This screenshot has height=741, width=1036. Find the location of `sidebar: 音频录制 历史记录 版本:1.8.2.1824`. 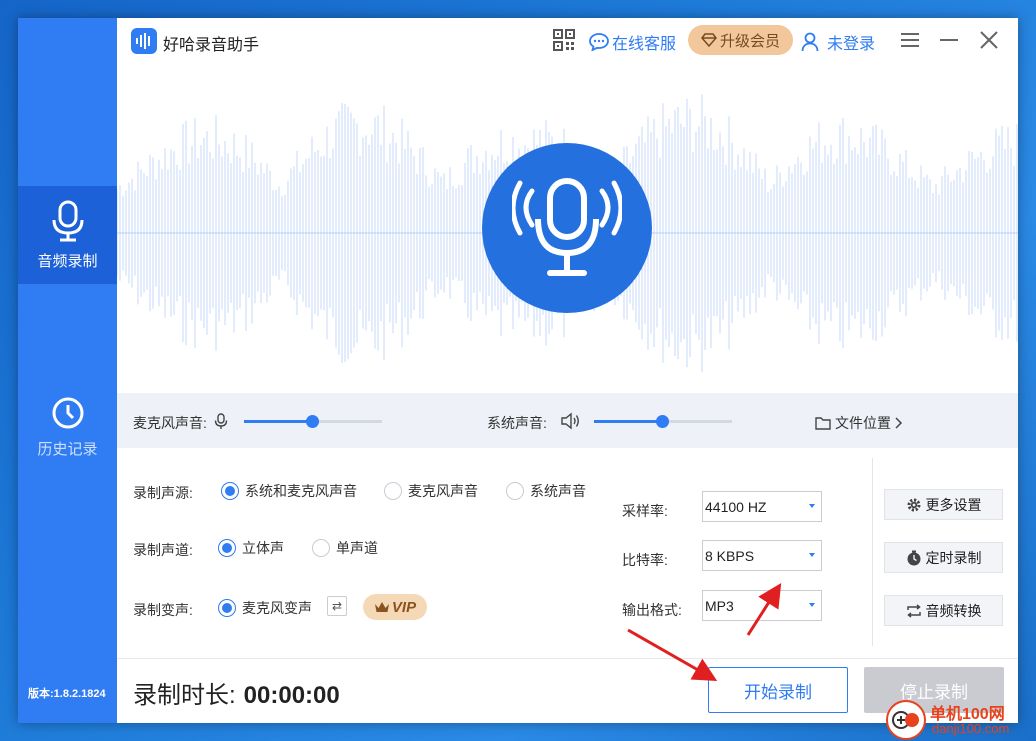

sidebar: 音频录制 历史记录 版本:1.8.2.1824 is located at coordinates (67, 370).